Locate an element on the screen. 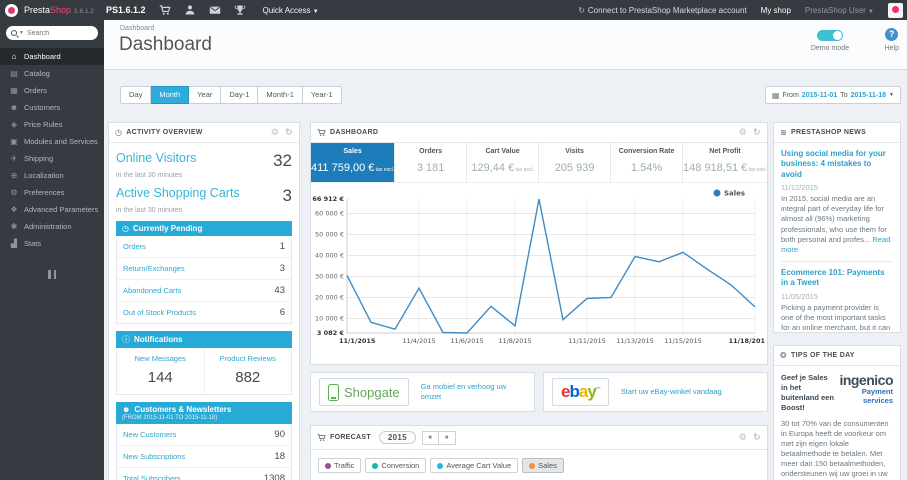  sidebar-item-orders: ▦ Orders is located at coordinates (52, 90).